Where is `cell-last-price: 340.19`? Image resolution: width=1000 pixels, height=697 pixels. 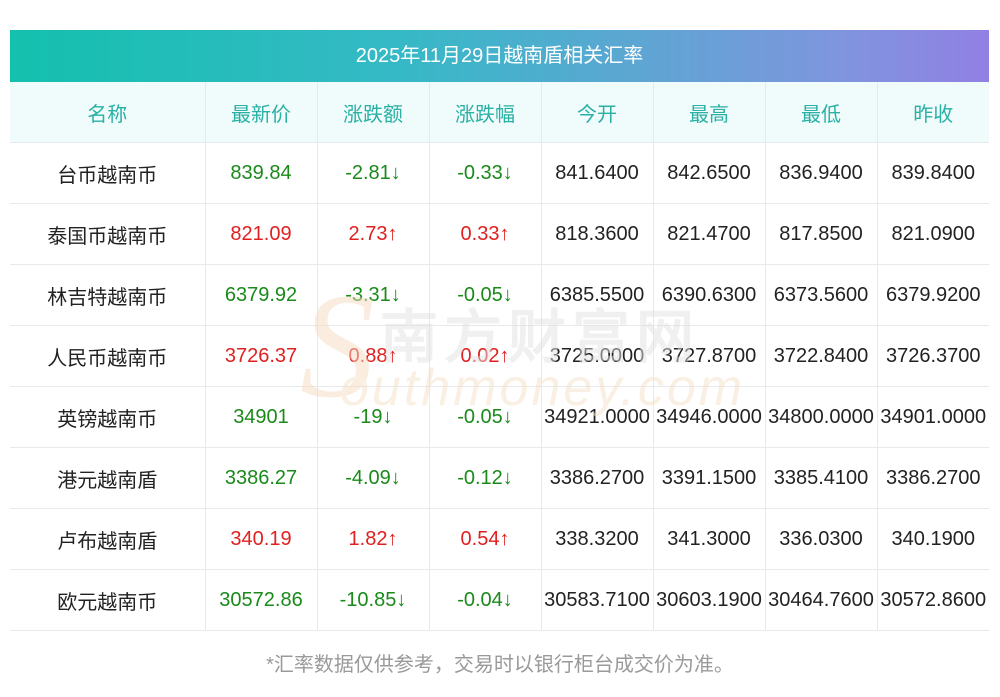 cell-last-price: 340.19 is located at coordinates (261, 539).